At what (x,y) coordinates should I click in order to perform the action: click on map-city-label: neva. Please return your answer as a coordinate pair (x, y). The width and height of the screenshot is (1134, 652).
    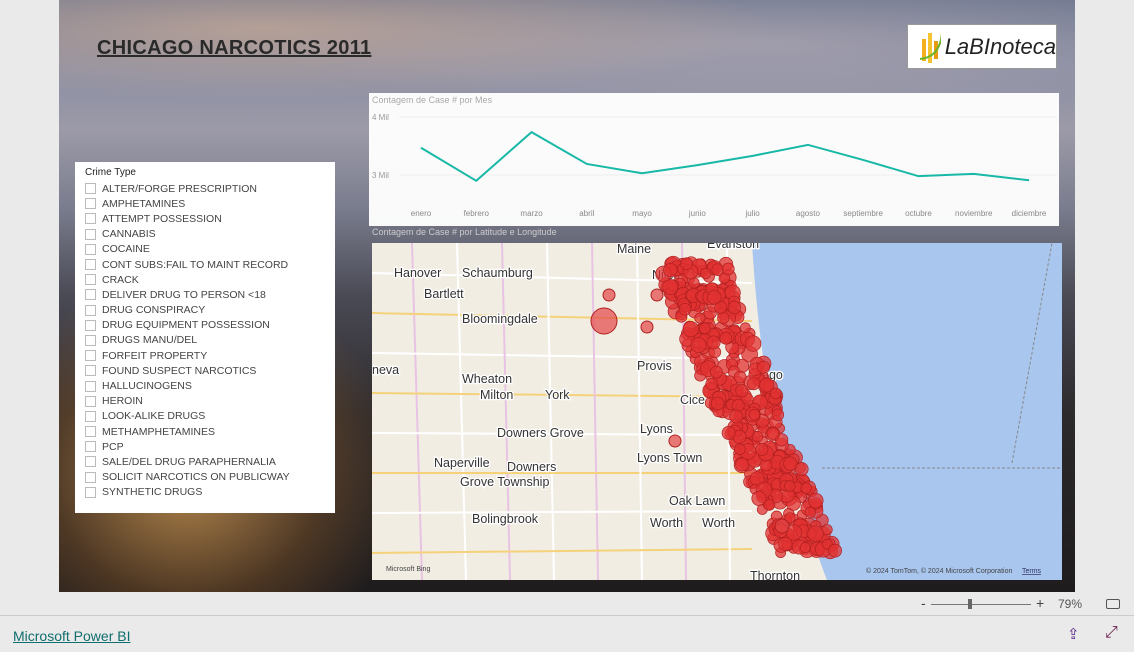
    Looking at the image, I should click on (385, 370).